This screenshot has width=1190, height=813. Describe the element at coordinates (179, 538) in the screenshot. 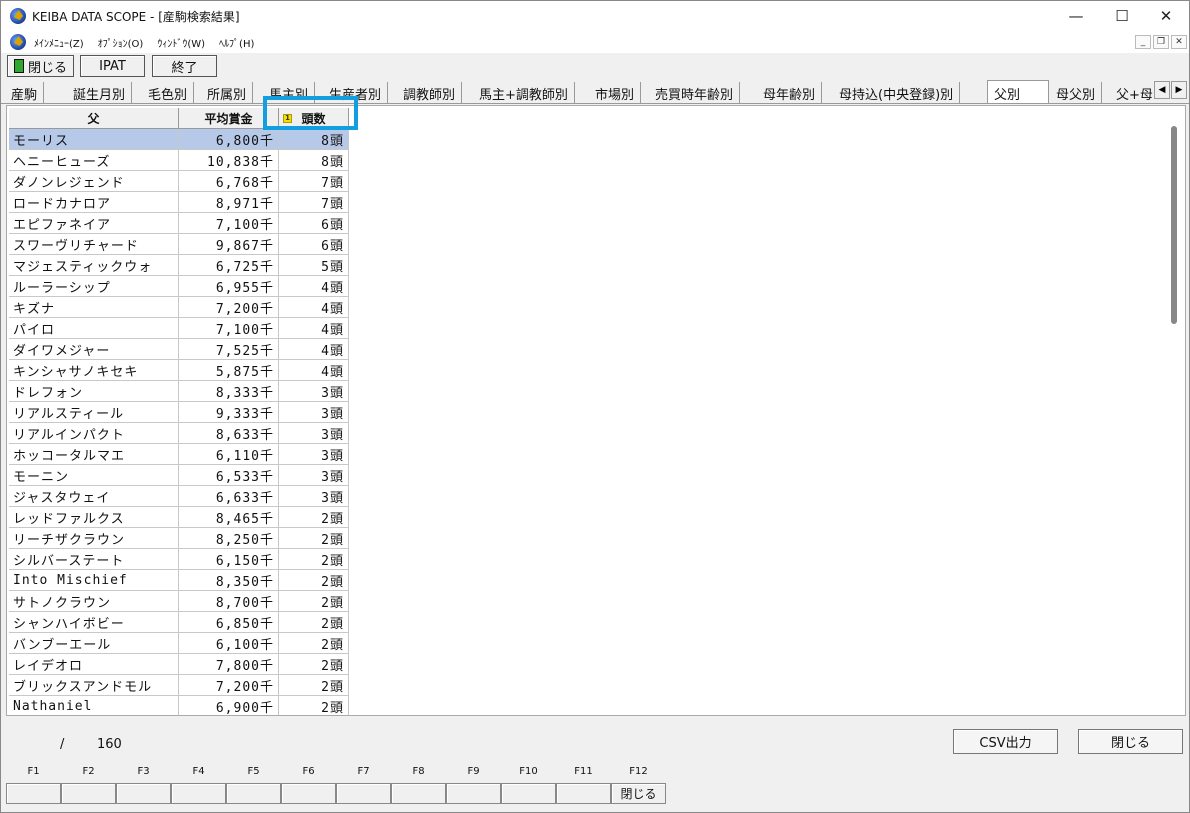

I see `table-row: リーチザクラウン 8,250千 2頭` at that location.